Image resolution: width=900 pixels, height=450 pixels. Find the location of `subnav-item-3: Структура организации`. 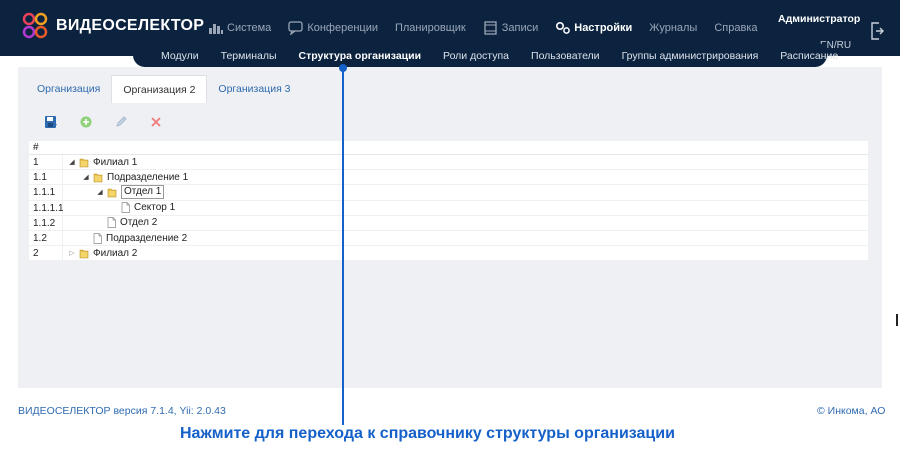

subnav-item-3: Структура организации is located at coordinates (360, 56).